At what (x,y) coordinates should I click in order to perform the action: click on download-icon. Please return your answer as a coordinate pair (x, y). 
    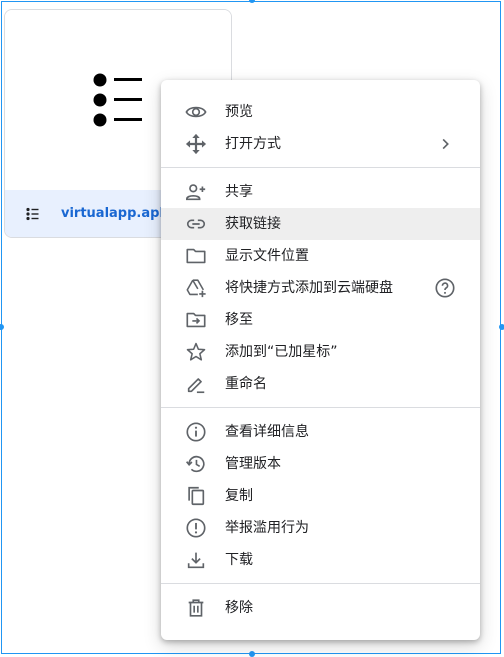
    Looking at the image, I should click on (196, 560).